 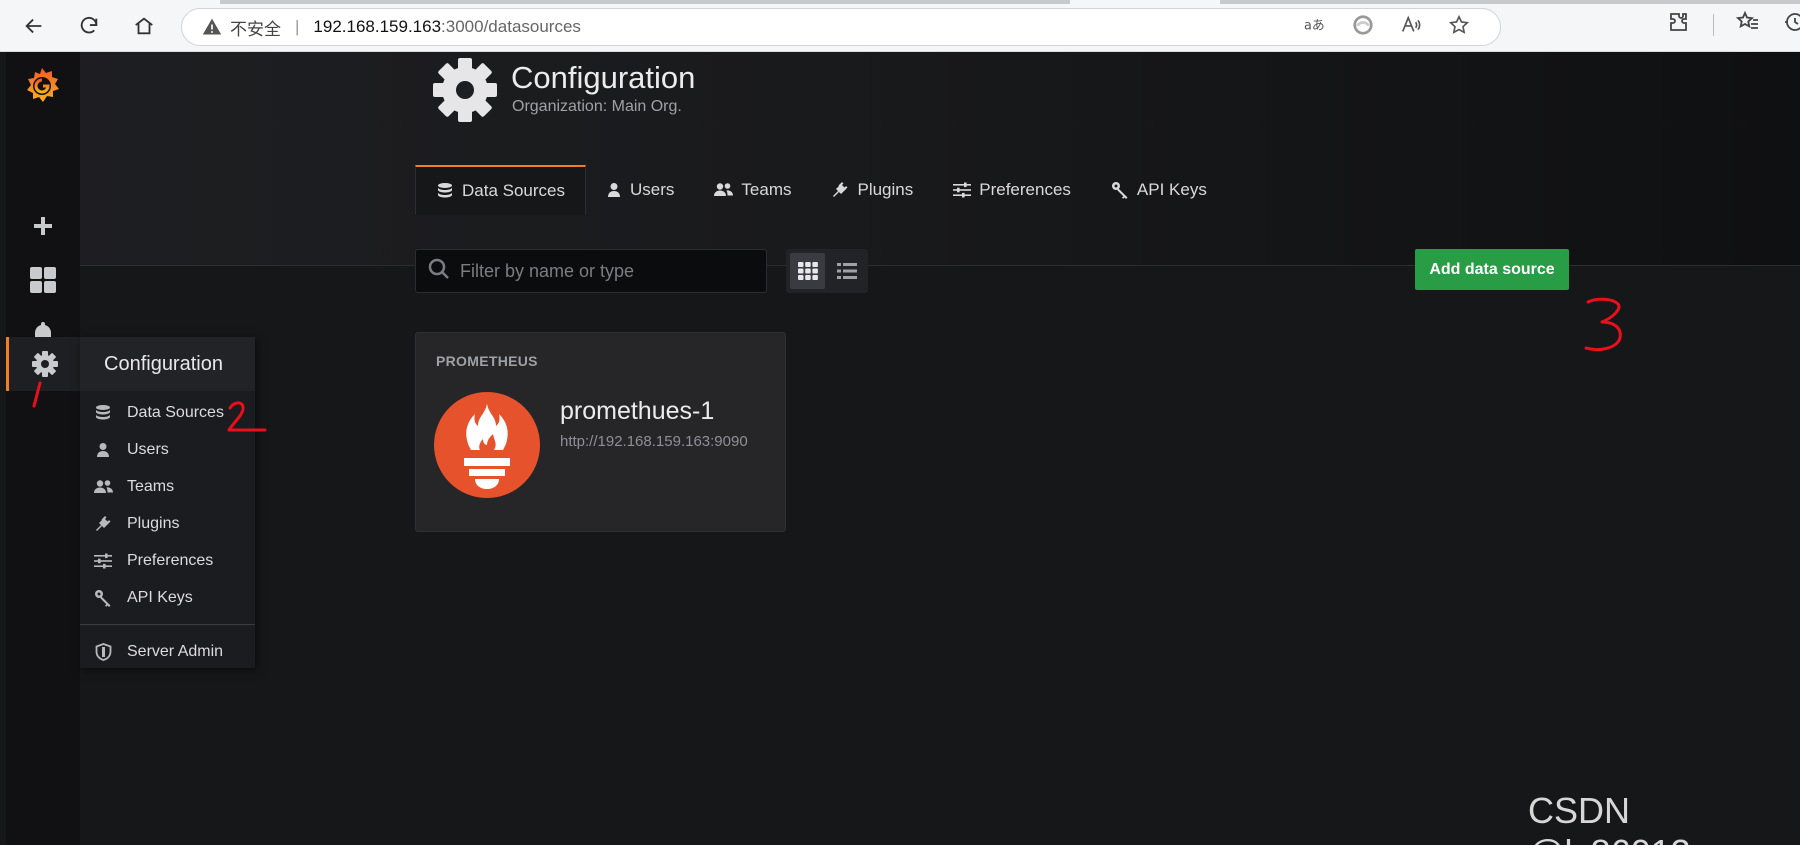 What do you see at coordinates (487, 445) in the screenshot?
I see `prometheus-logo-icon` at bounding box center [487, 445].